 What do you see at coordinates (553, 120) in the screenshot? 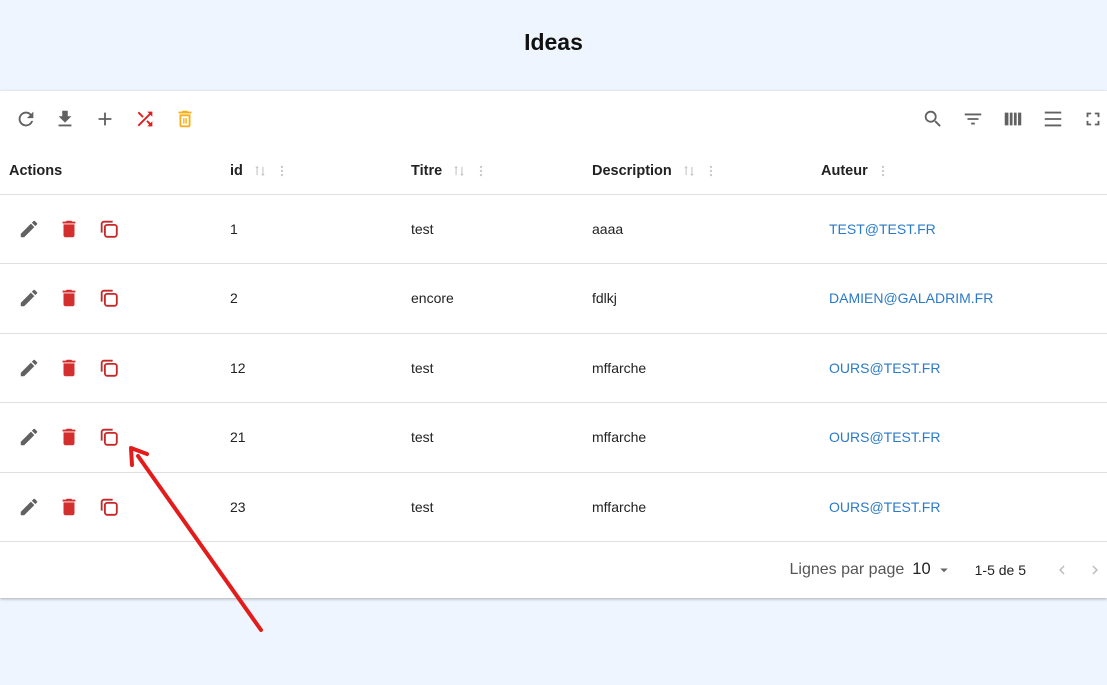
I see `toolbar` at bounding box center [553, 120].